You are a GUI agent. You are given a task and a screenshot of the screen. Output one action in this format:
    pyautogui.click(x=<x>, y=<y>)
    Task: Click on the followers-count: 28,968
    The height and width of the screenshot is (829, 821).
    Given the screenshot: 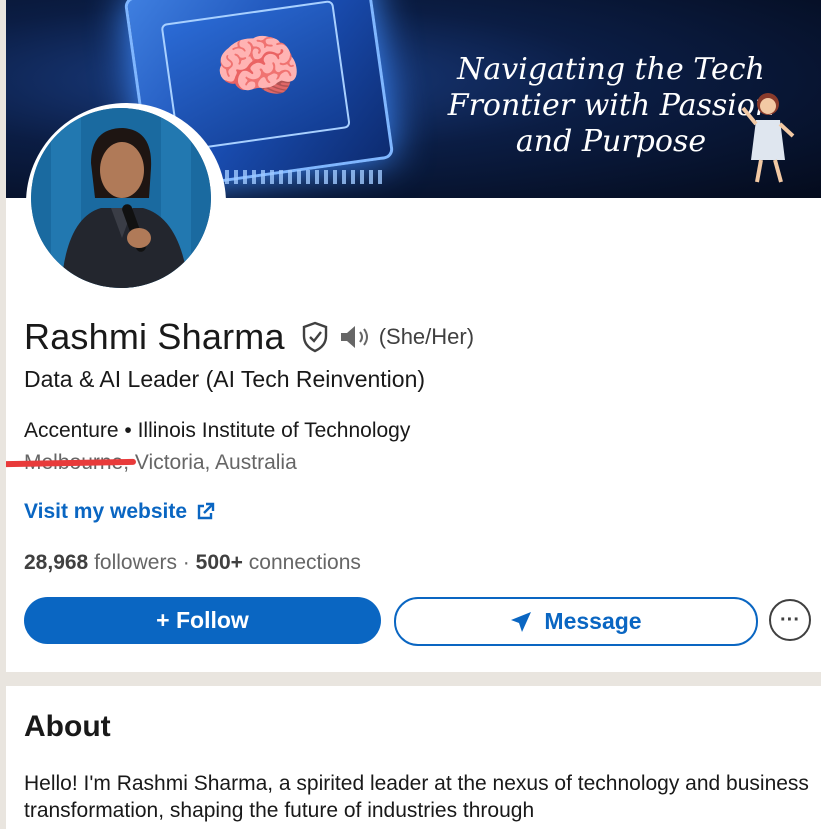 What is the action you would take?
    pyautogui.click(x=56, y=562)
    